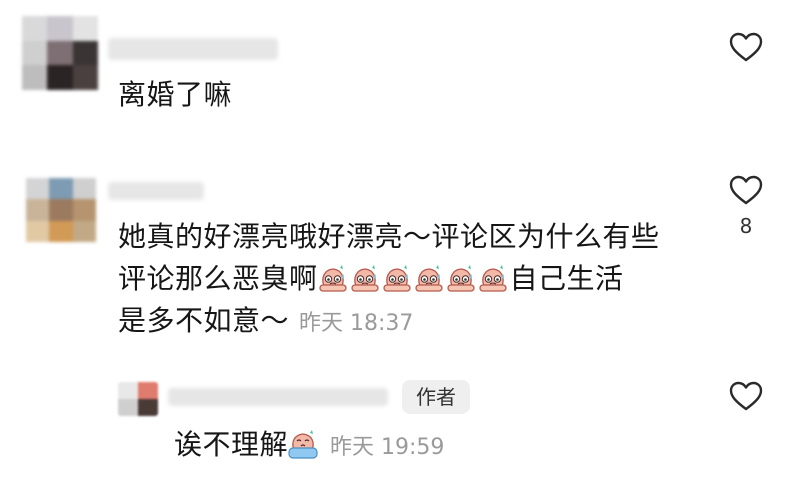  Describe the element at coordinates (218, 278) in the screenshot. I see `comment-text-segment: 评论那么恶臭啊` at that location.